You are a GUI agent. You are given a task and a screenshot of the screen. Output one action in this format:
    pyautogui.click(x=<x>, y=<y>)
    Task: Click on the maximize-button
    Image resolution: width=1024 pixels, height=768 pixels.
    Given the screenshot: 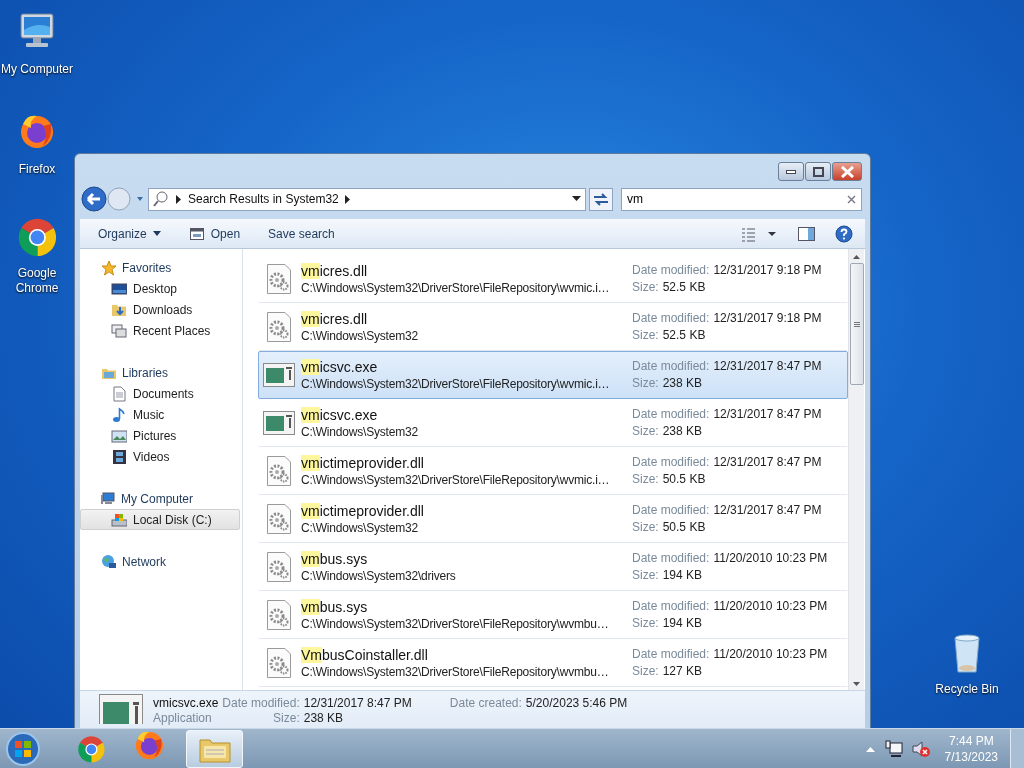 What is the action you would take?
    pyautogui.click(x=818, y=171)
    